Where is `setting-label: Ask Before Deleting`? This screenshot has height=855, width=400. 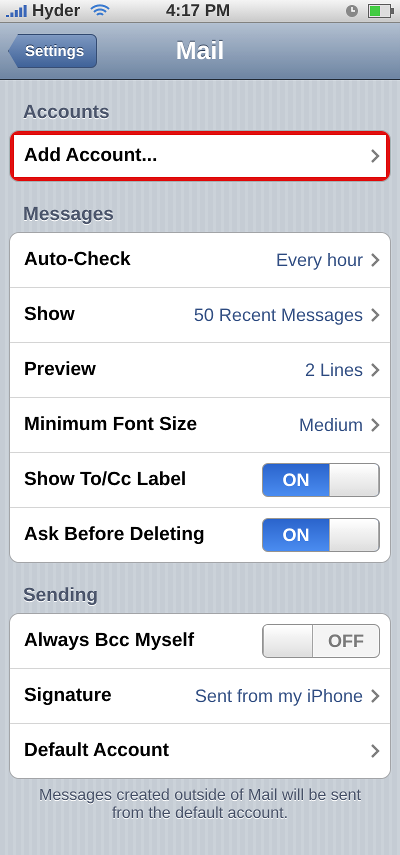 setting-label: Ask Before Deleting is located at coordinates (115, 535).